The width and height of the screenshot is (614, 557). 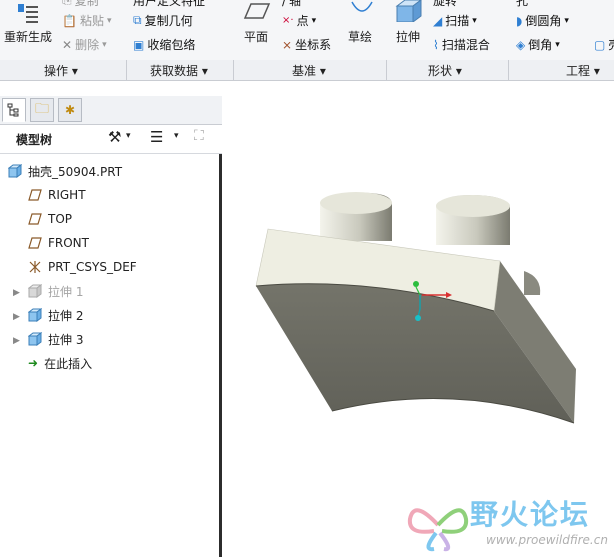 What do you see at coordinates (50, 219) in the screenshot?
I see `tree-item-top: TOP` at bounding box center [50, 219].